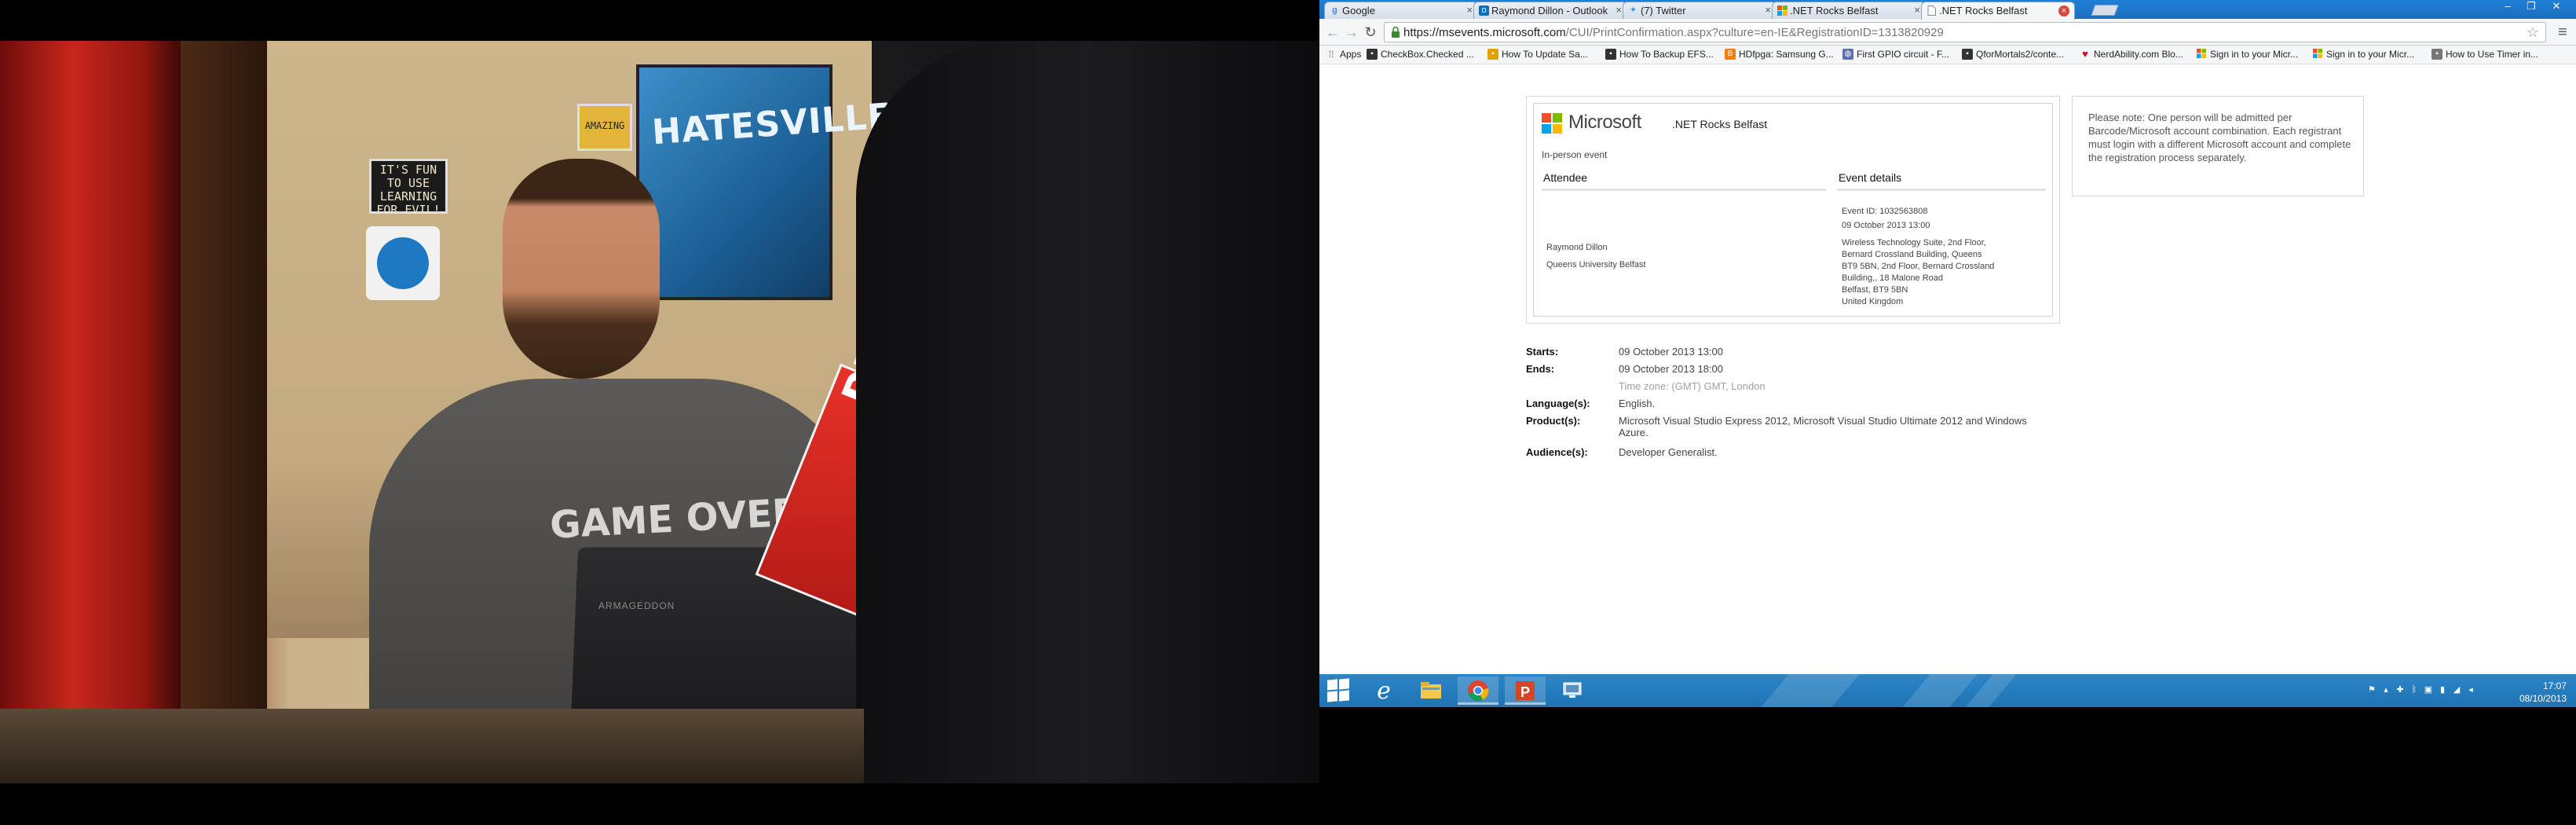 Image resolution: width=2576 pixels, height=825 pixels. I want to click on detail-label: Product(s):, so click(1554, 421).